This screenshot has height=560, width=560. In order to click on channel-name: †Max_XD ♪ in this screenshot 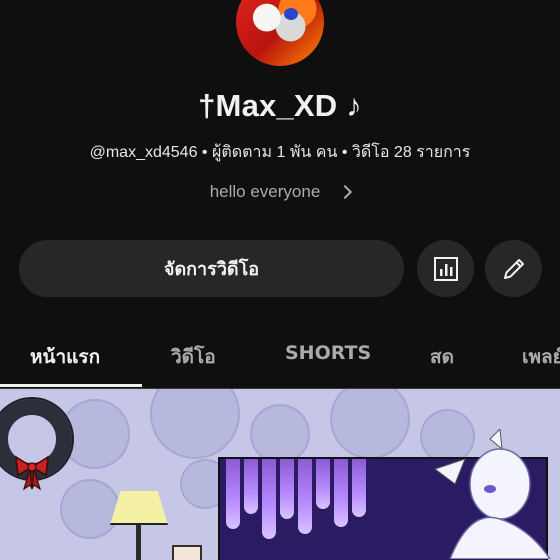, I will do `click(280, 105)`.